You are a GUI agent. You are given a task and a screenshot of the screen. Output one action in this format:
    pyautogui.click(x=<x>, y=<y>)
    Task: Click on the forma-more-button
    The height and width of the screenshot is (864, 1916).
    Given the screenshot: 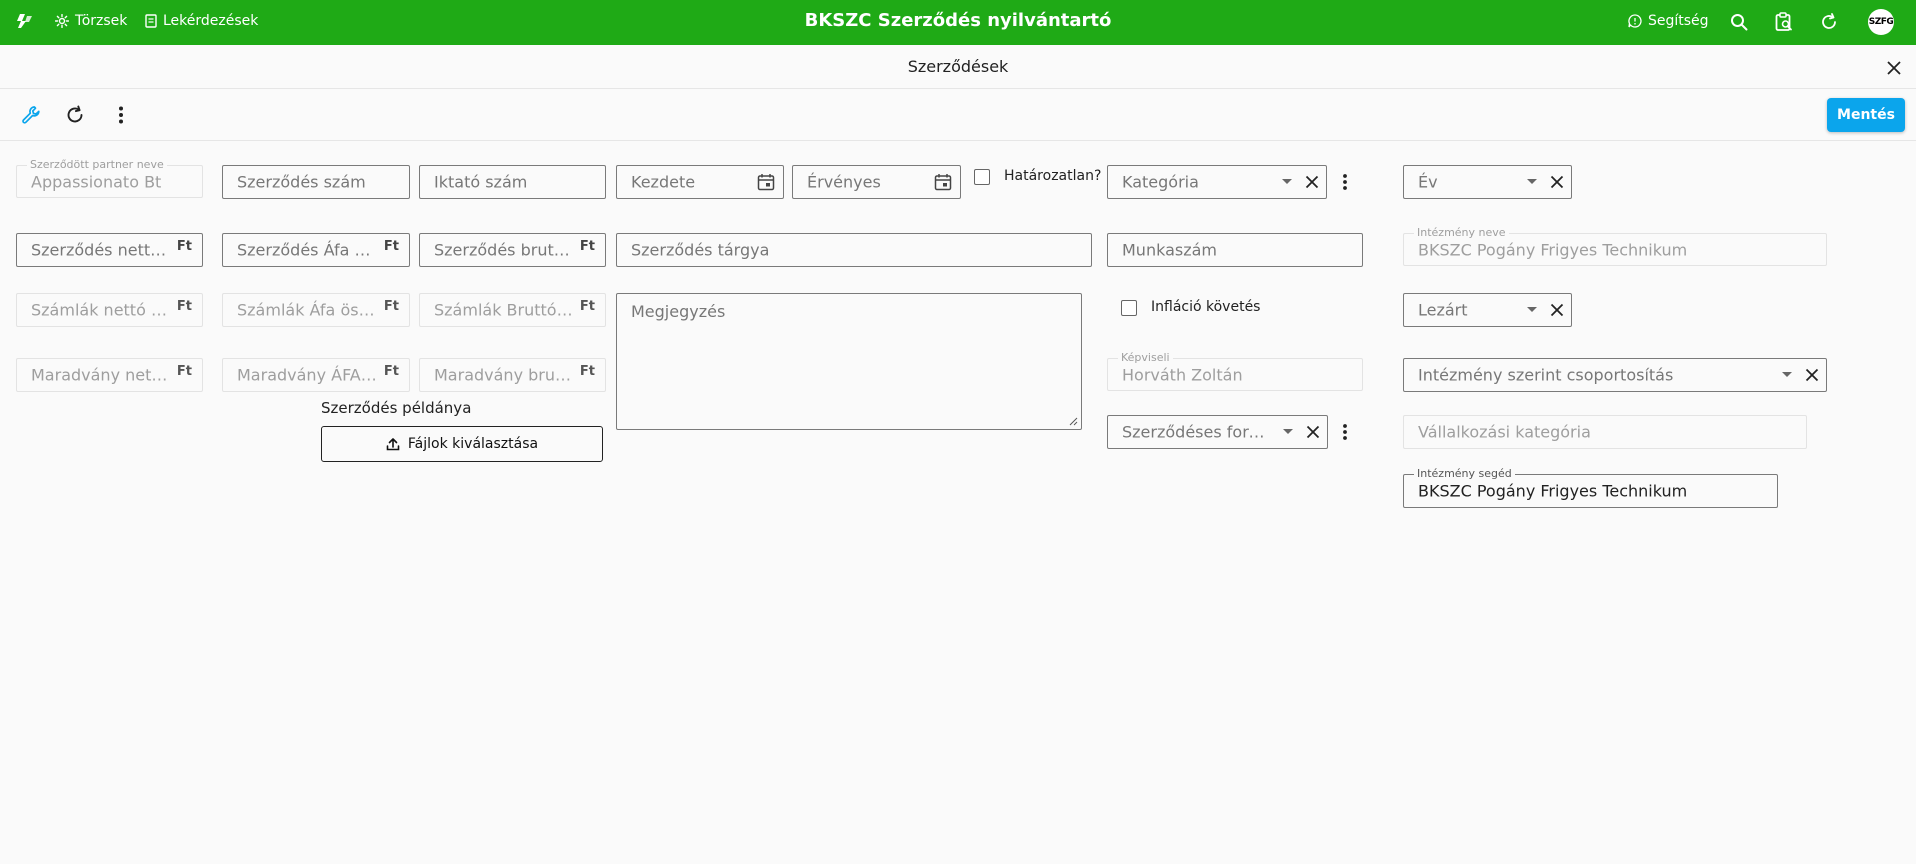 What is the action you would take?
    pyautogui.click(x=1345, y=432)
    